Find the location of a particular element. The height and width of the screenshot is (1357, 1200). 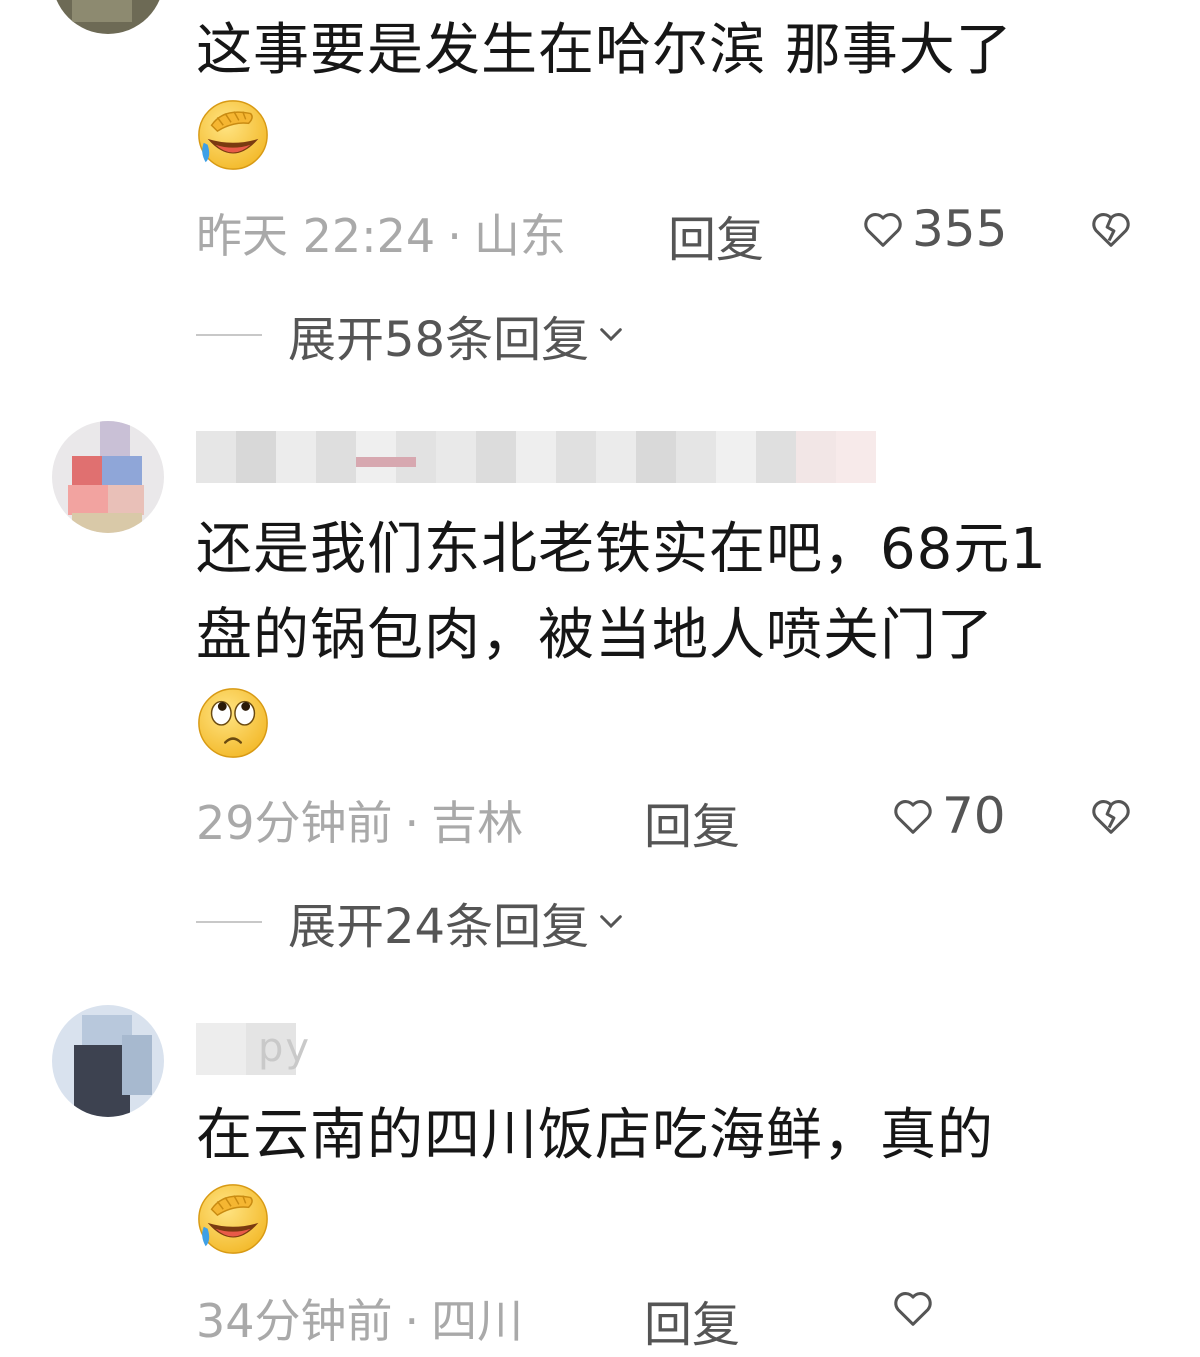

comment-time: 昨天 22:24 is located at coordinates (316, 236).